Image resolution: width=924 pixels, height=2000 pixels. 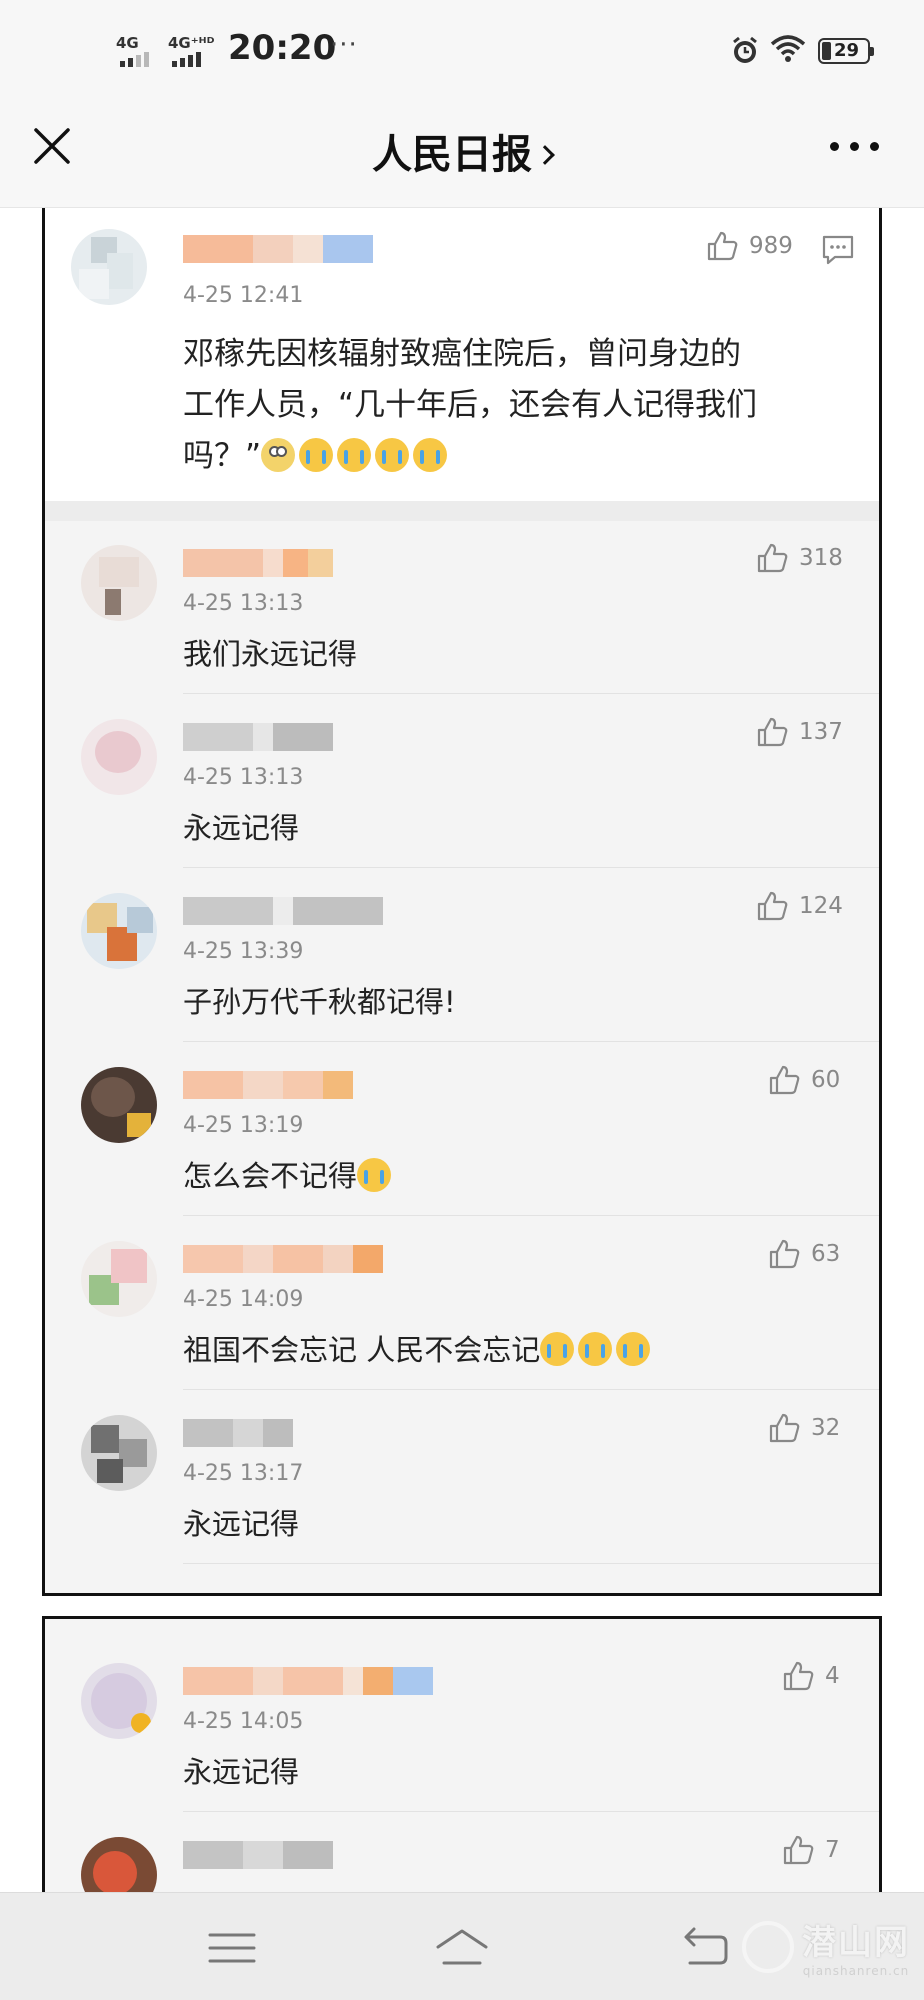 I want to click on like-button: 989, so click(x=749, y=246).